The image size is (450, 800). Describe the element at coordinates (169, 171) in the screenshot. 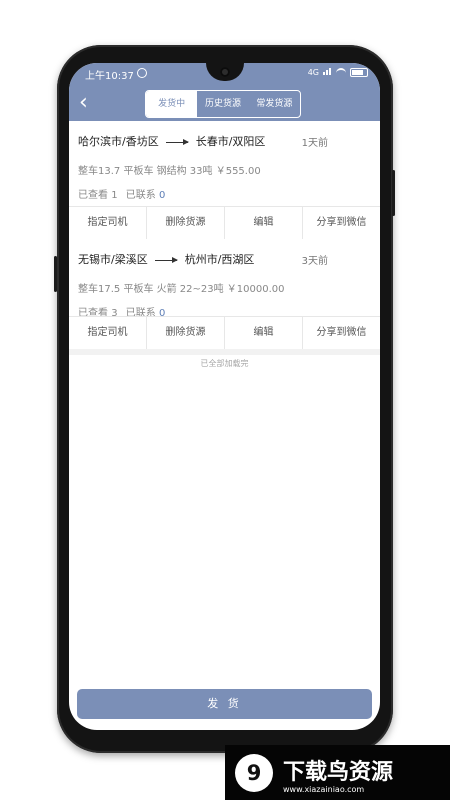

I see `shipment-details: 整车13.7 平板车 钢结构 33吨 ￥555.00` at that location.